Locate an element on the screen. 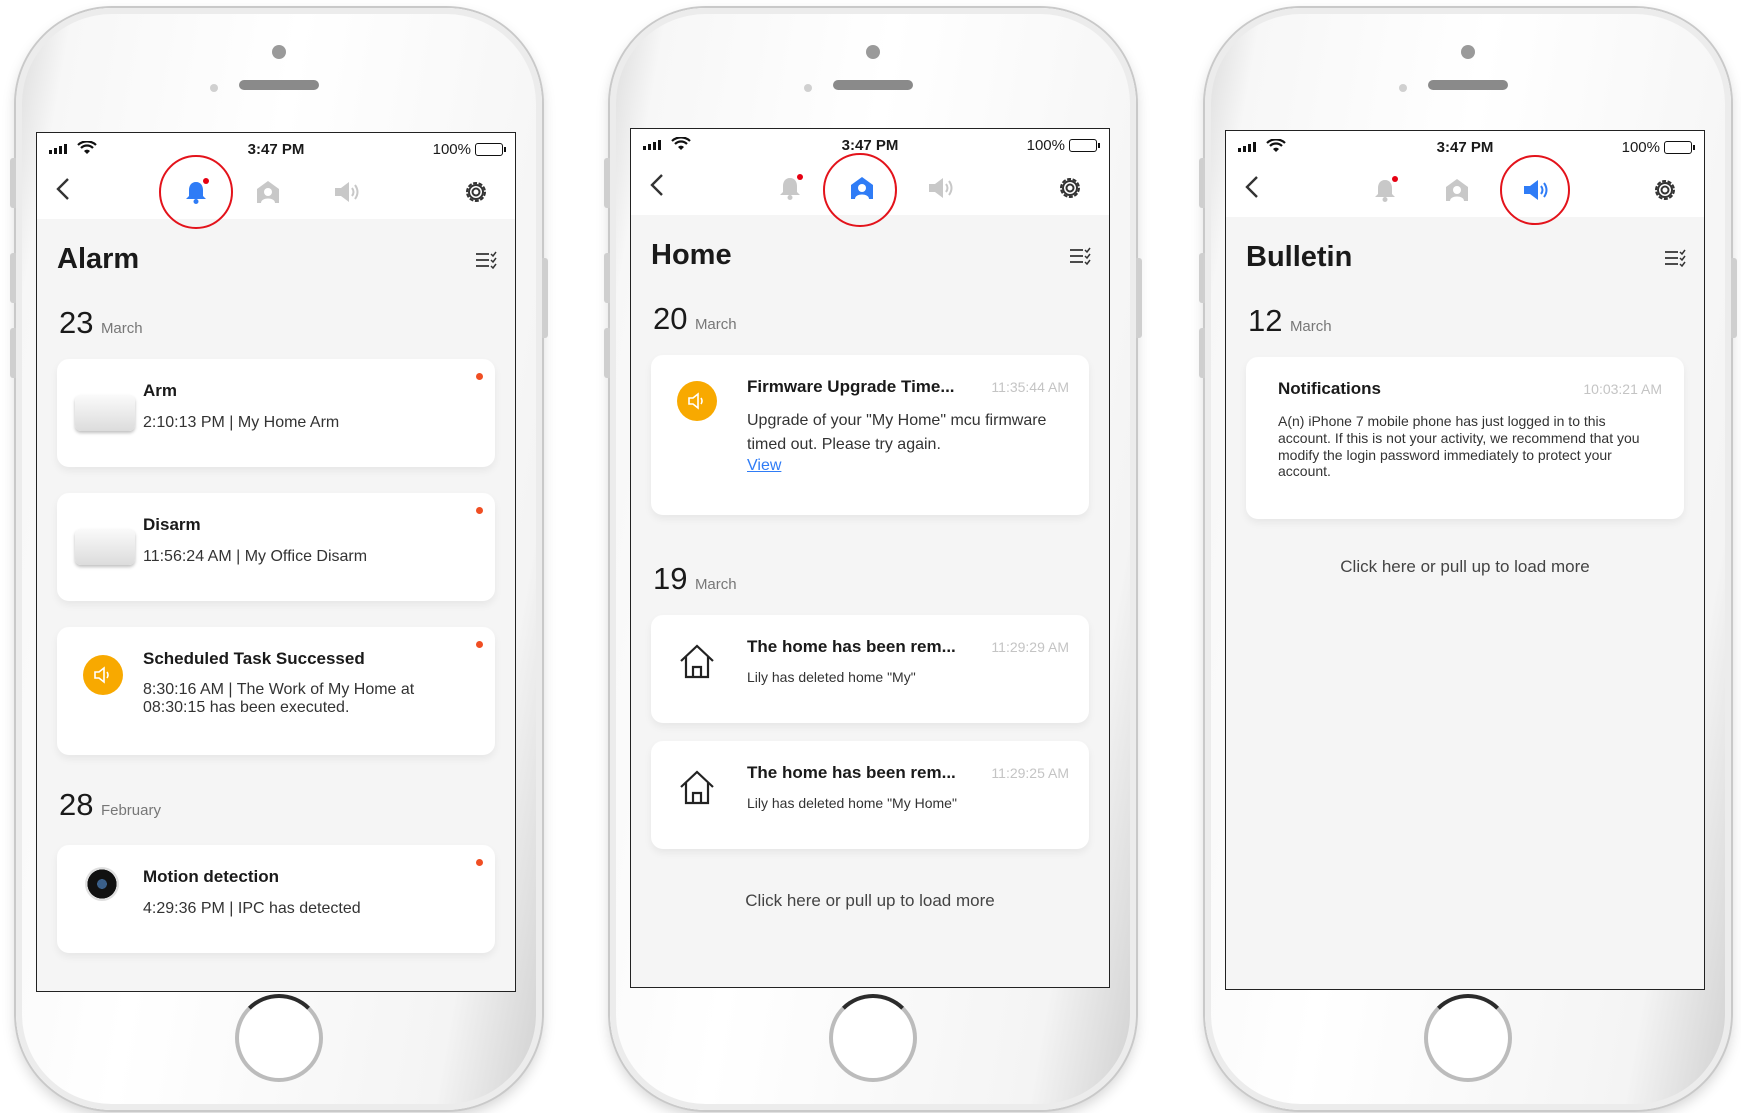 Image resolution: width=1741 pixels, height=1113 pixels. date-day: 23 is located at coordinates (76, 322).